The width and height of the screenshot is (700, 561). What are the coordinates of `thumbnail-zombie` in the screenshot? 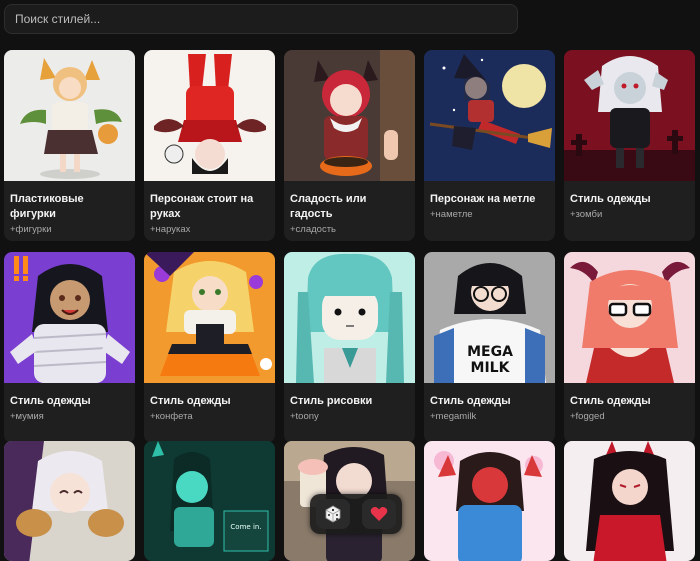 It's located at (629, 115).